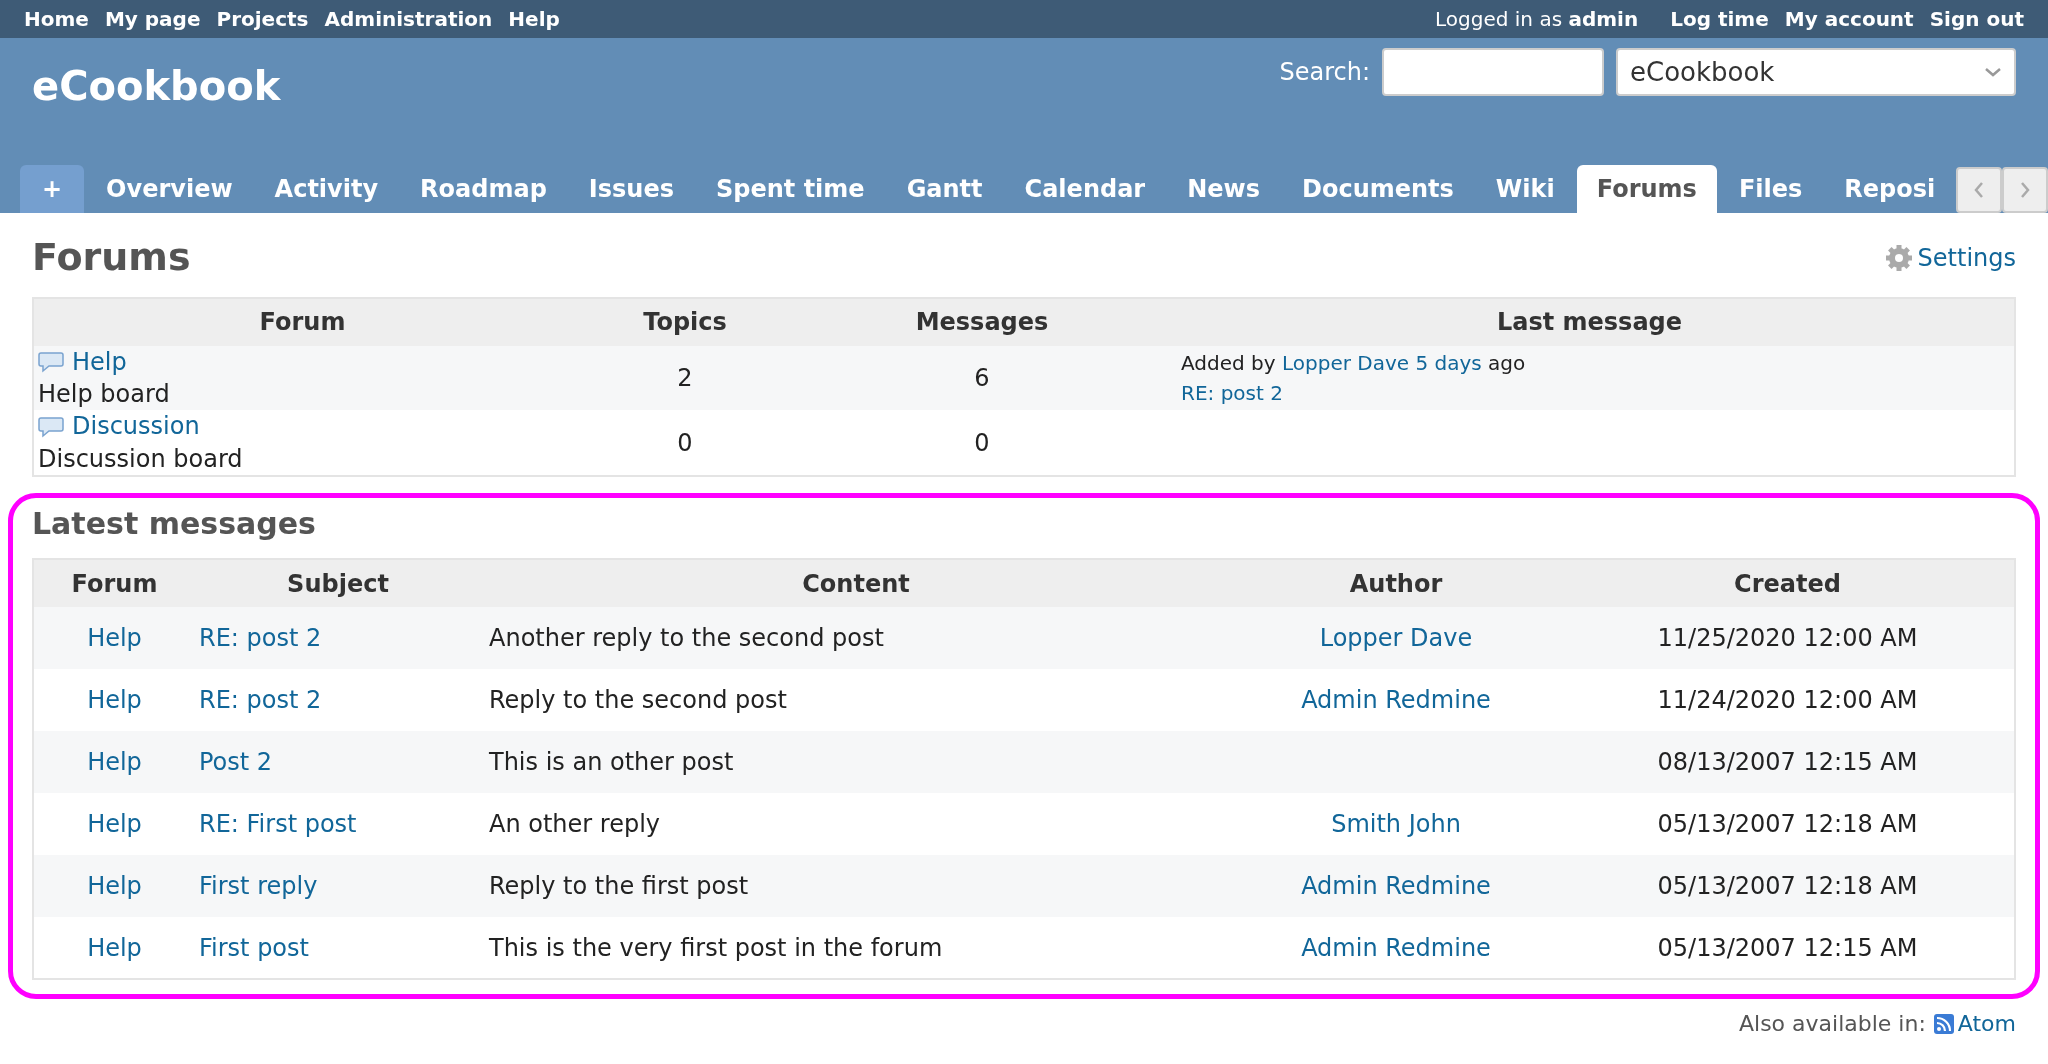 This screenshot has height=1064, width=2048. I want to click on message-link: First reply, so click(258, 886).